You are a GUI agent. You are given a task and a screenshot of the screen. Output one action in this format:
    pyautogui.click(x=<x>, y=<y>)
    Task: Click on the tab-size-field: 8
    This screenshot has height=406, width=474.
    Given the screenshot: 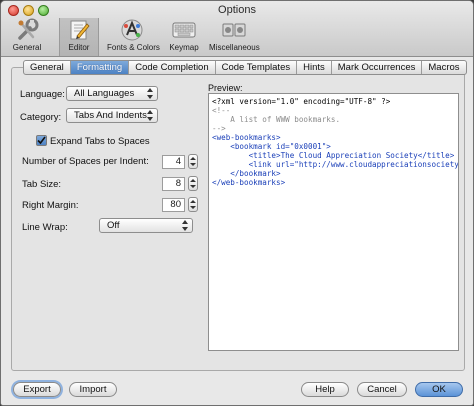 What is the action you would take?
    pyautogui.click(x=173, y=184)
    